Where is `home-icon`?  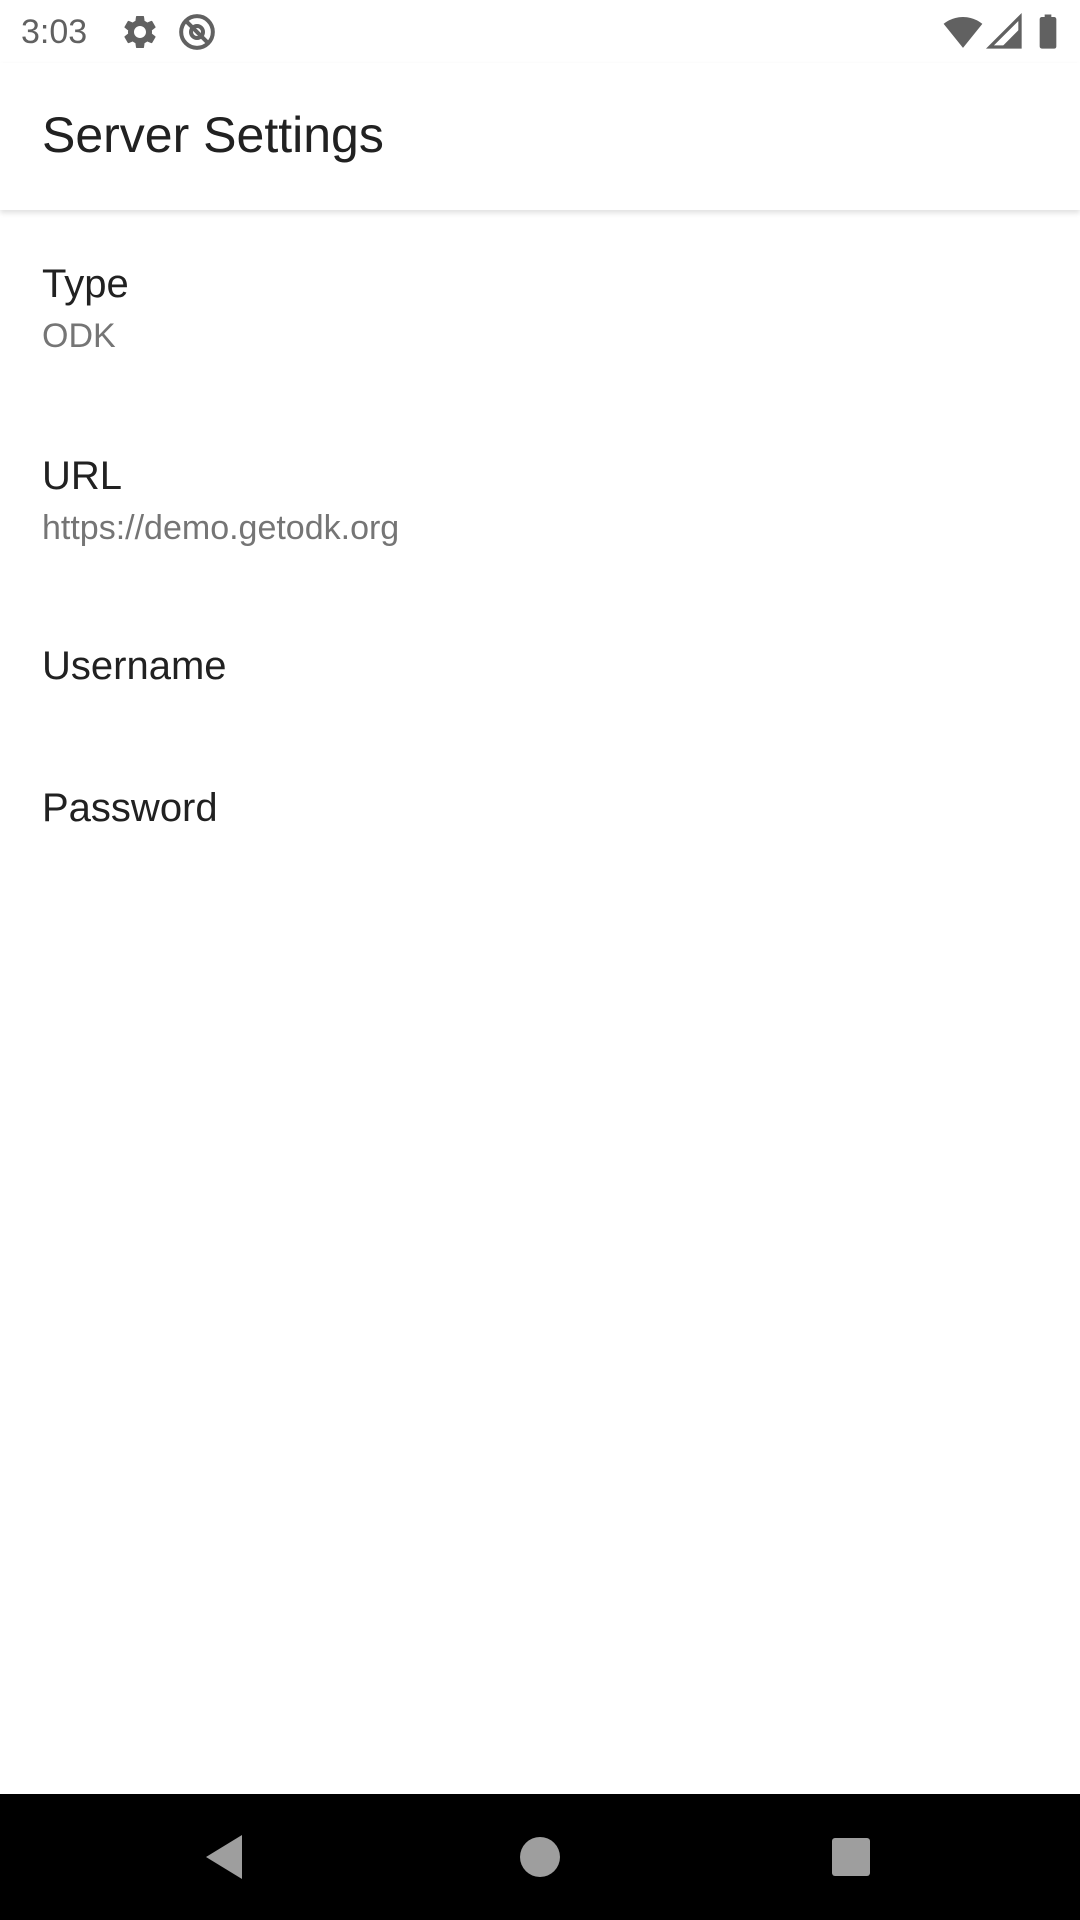
home-icon is located at coordinates (540, 1857).